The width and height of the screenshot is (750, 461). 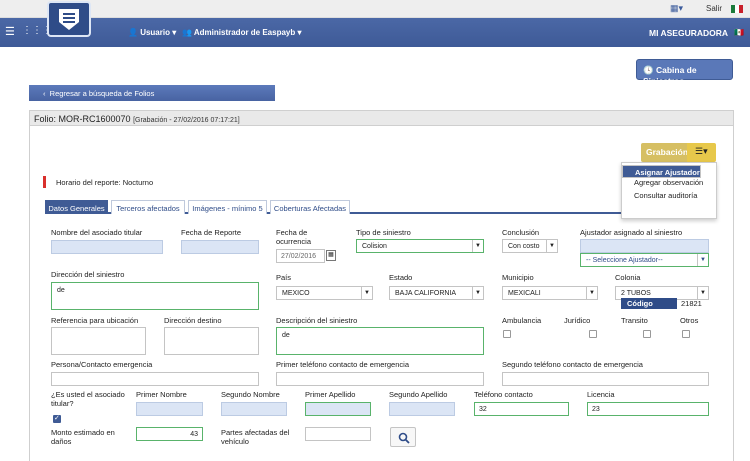 What do you see at coordinates (155, 379) in the screenshot?
I see `persona-contacto-input` at bounding box center [155, 379].